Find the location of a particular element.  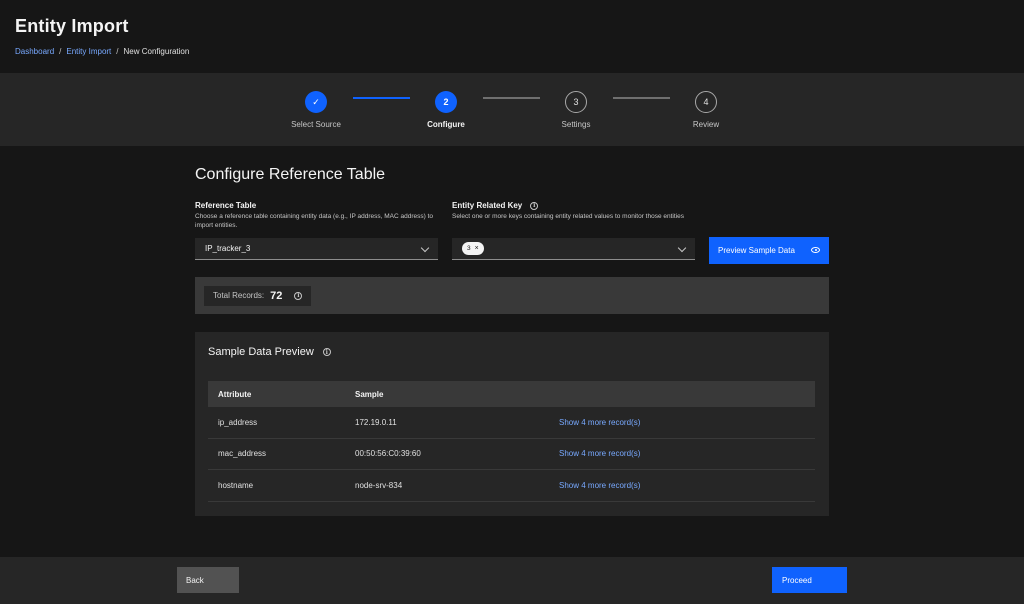

step-review: 4 Review is located at coordinates (706, 110).